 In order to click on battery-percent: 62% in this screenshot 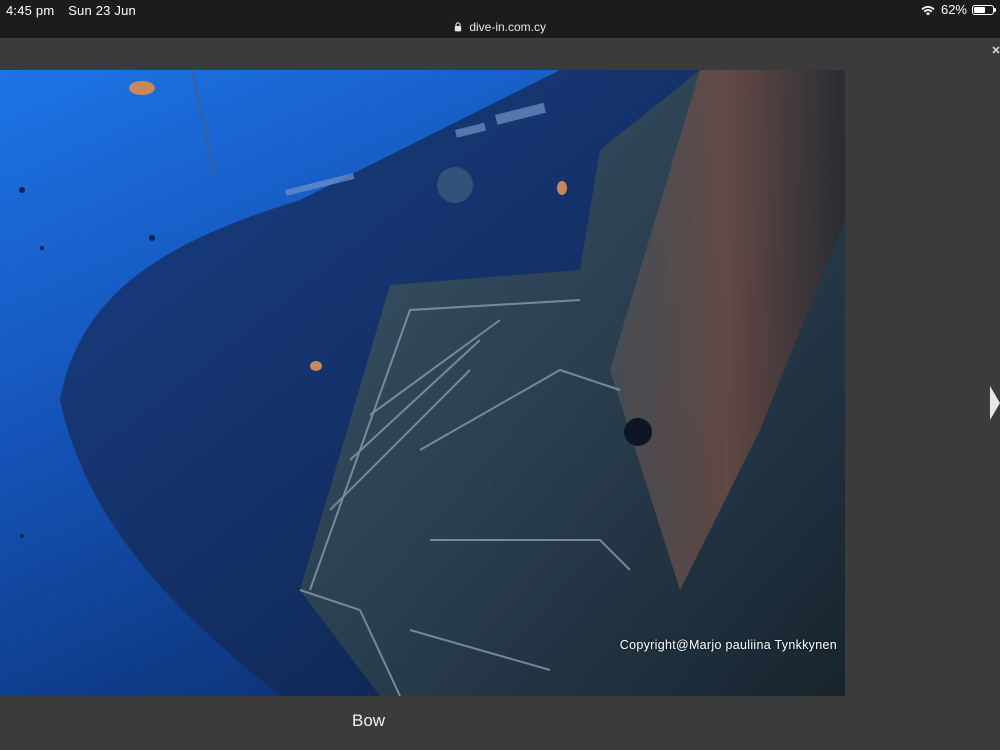, I will do `click(953, 9)`.